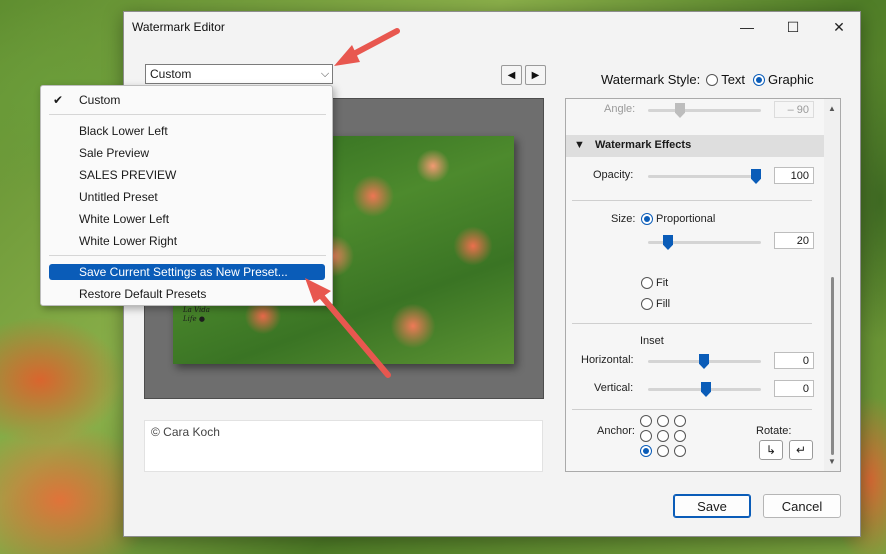  I want to click on horizontal-inset-thumb, so click(704, 361).